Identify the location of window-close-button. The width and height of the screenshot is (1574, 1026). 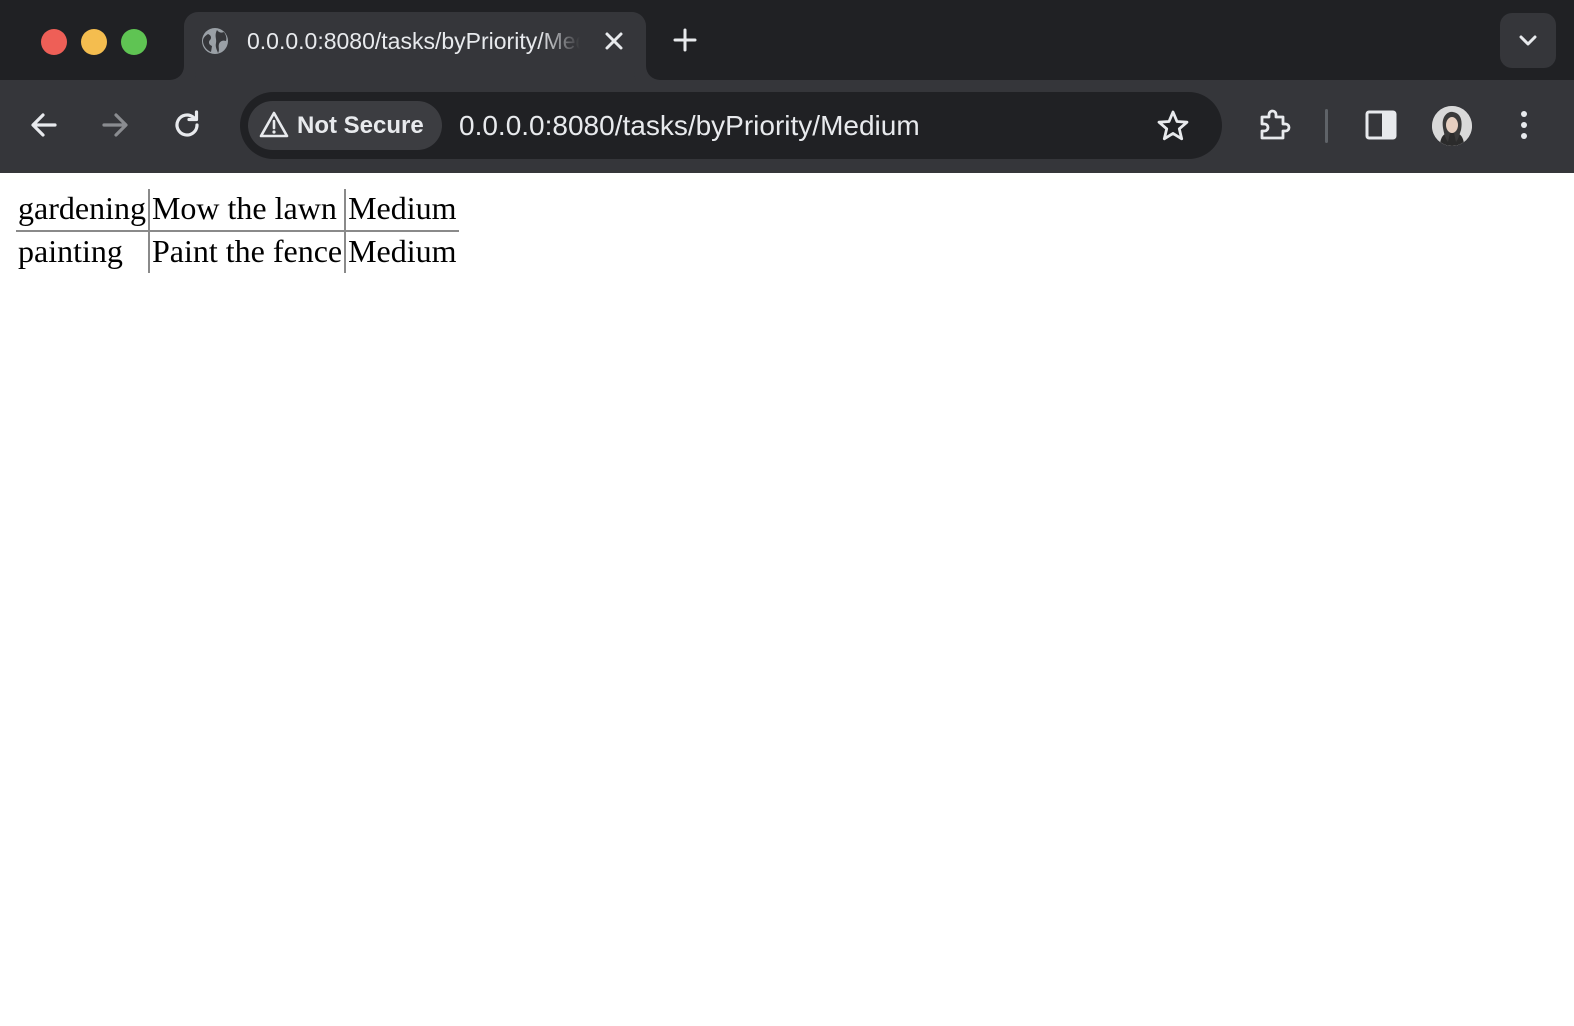
(54, 42).